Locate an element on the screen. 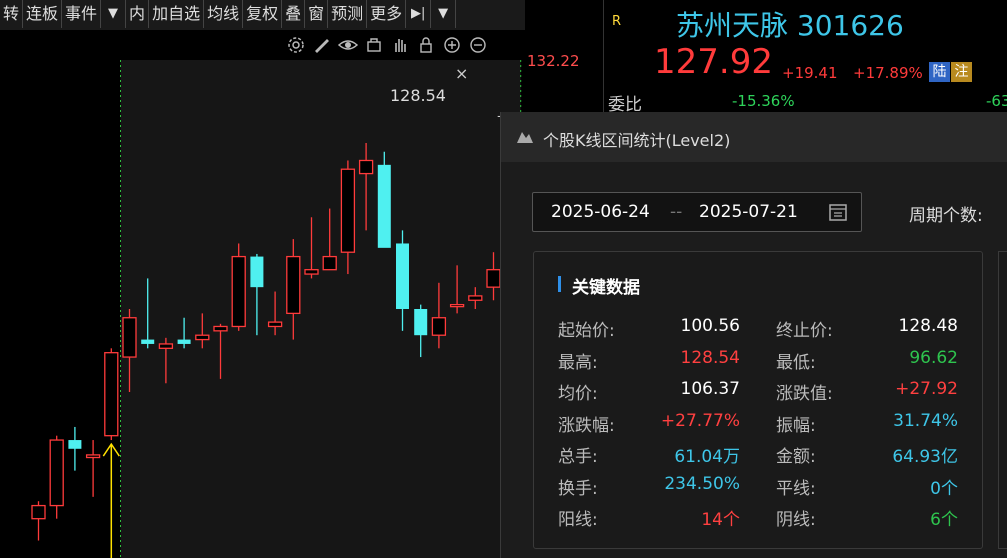  toolbar-btn-die: 叠 is located at coordinates (294, 14).